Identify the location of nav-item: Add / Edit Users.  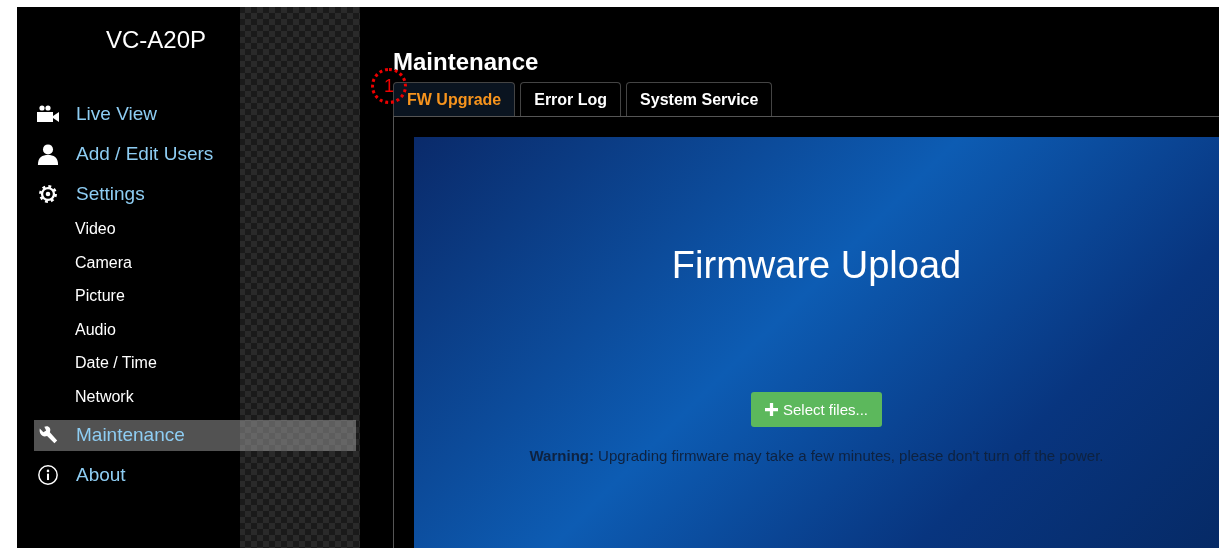
(195, 153).